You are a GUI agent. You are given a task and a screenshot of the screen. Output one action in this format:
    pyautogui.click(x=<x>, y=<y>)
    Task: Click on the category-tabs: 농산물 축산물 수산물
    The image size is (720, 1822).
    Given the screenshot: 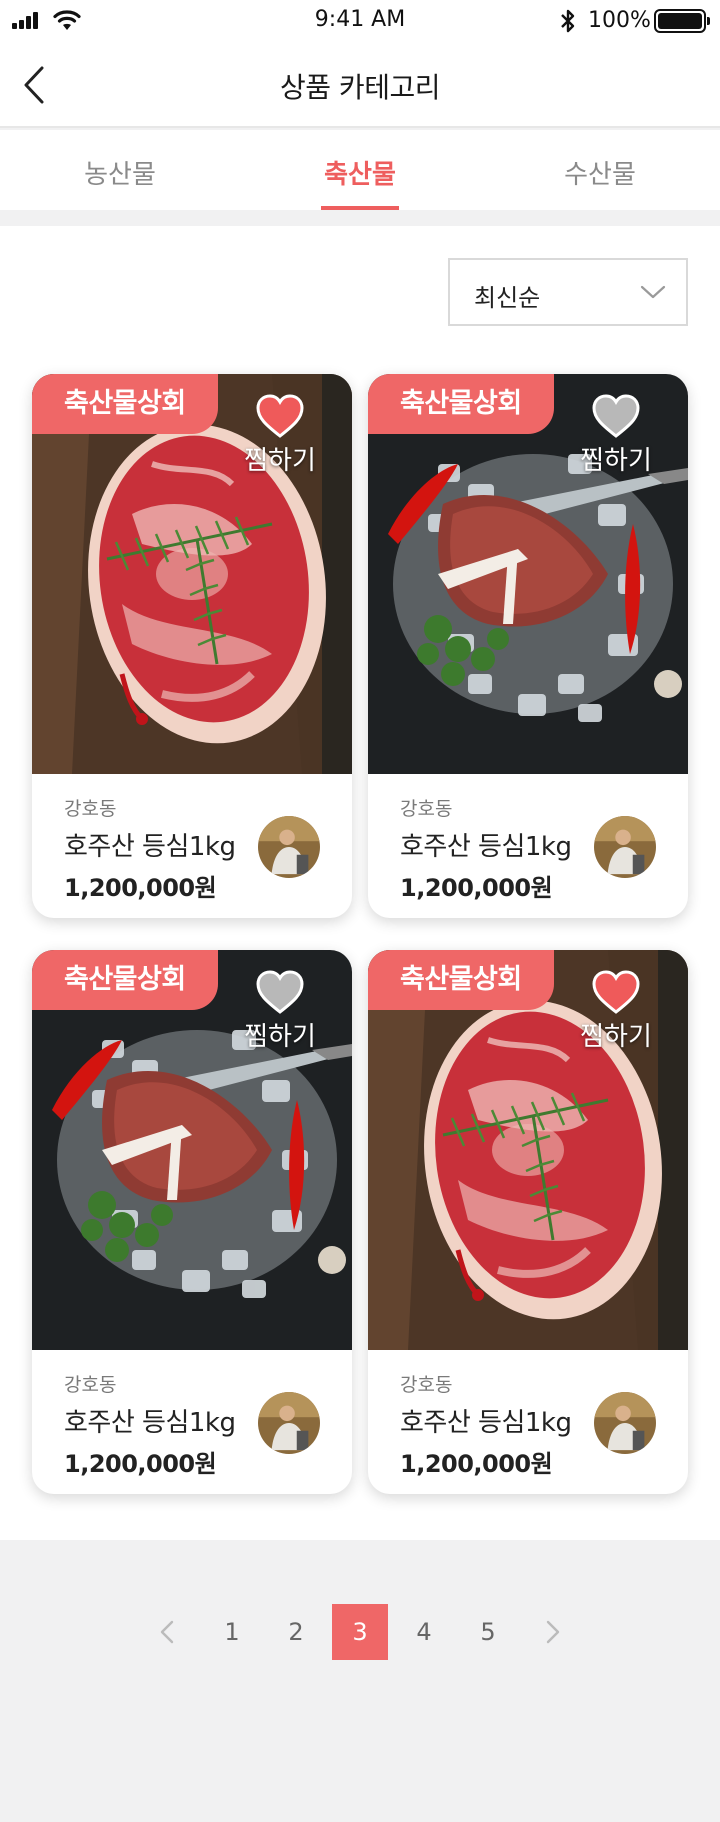 What is the action you would take?
    pyautogui.click(x=360, y=170)
    